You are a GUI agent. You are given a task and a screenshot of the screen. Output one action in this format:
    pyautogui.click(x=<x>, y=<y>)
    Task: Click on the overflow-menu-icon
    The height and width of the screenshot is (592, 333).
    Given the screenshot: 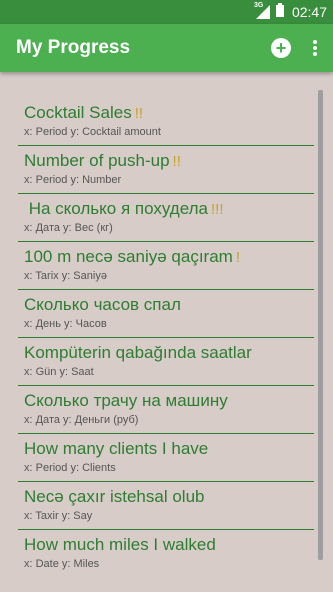 What is the action you would take?
    pyautogui.click(x=315, y=48)
    